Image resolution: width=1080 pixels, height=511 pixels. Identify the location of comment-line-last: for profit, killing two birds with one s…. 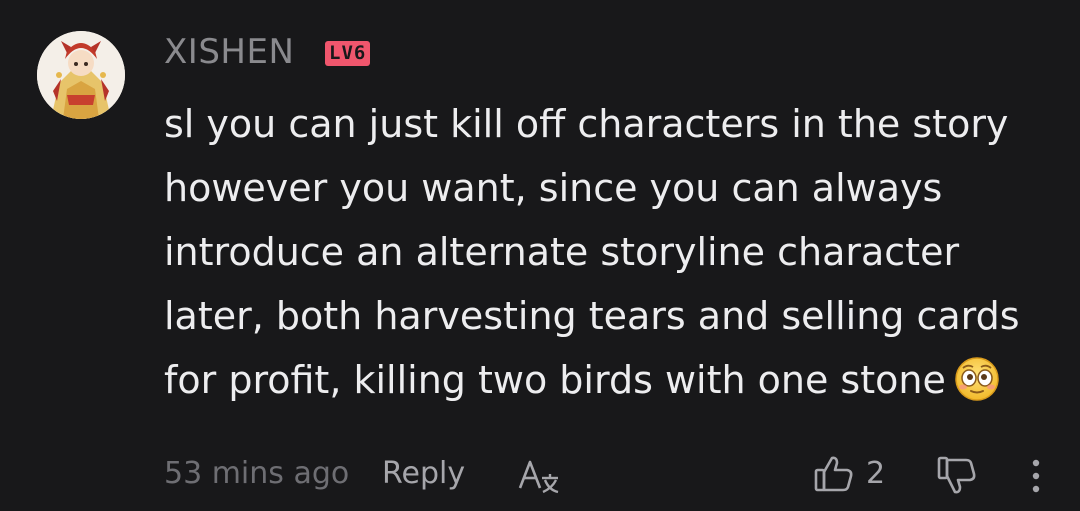
(609, 384).